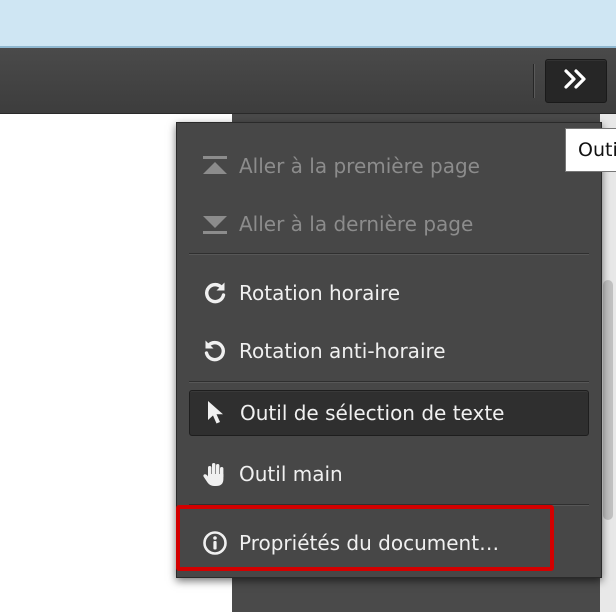 Image resolution: width=616 pixels, height=612 pixels. Describe the element at coordinates (308, 24) in the screenshot. I see `window-frame` at that location.